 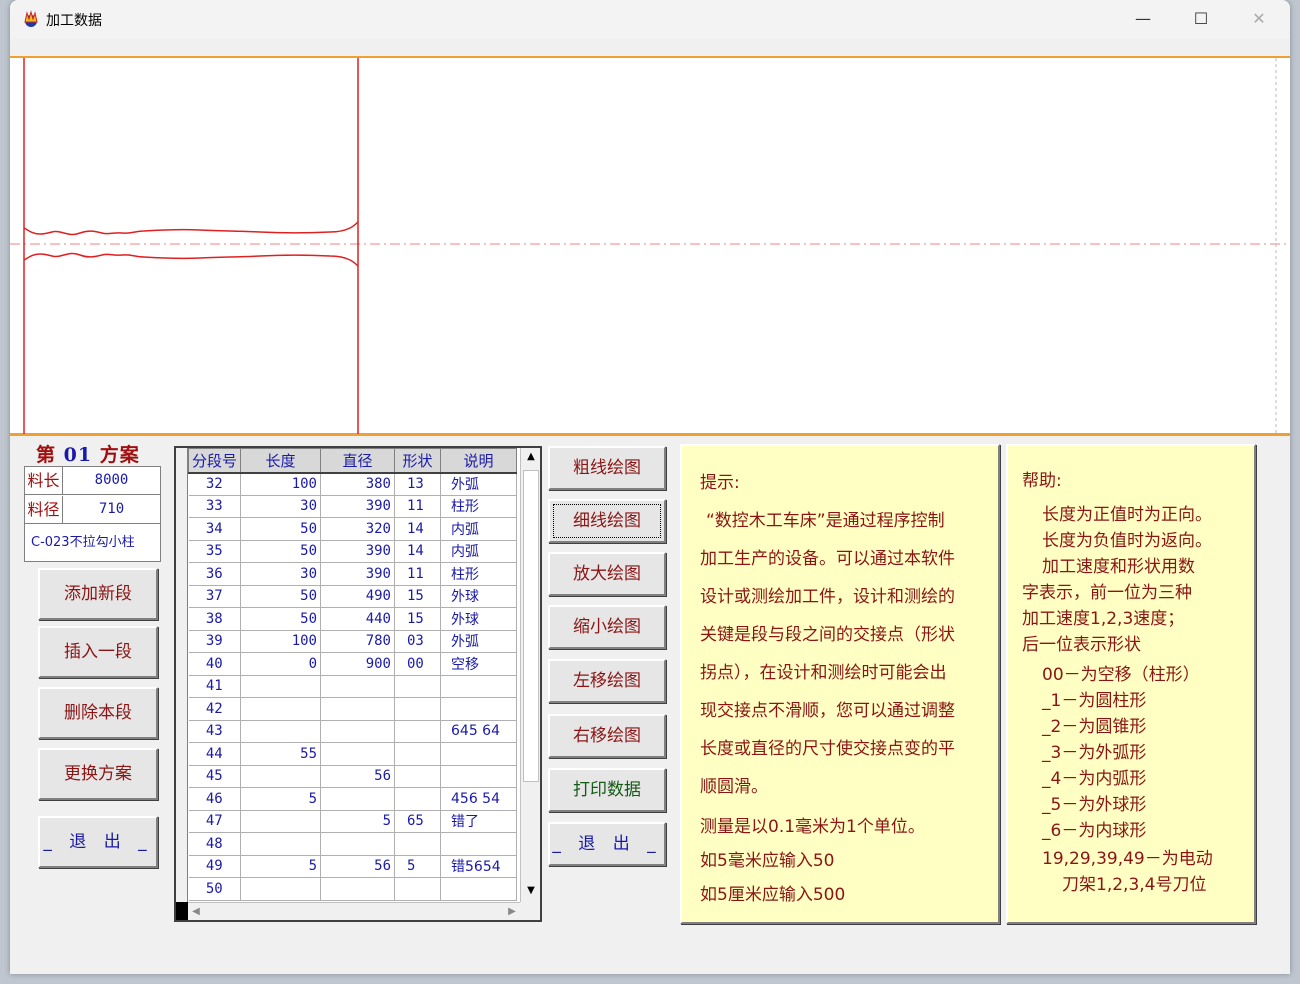 I want to click on diameter-cell: 380, so click(x=357, y=484).